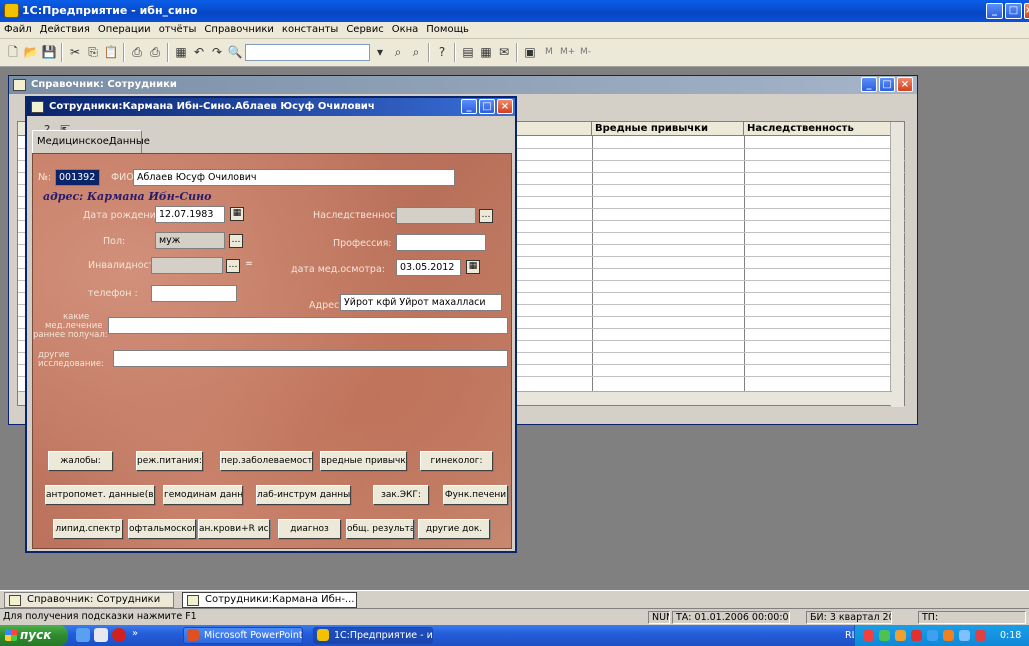 This screenshot has height=646, width=1029. What do you see at coordinates (13, 52) in the screenshot?
I see `new-document-icon: 🗋` at bounding box center [13, 52].